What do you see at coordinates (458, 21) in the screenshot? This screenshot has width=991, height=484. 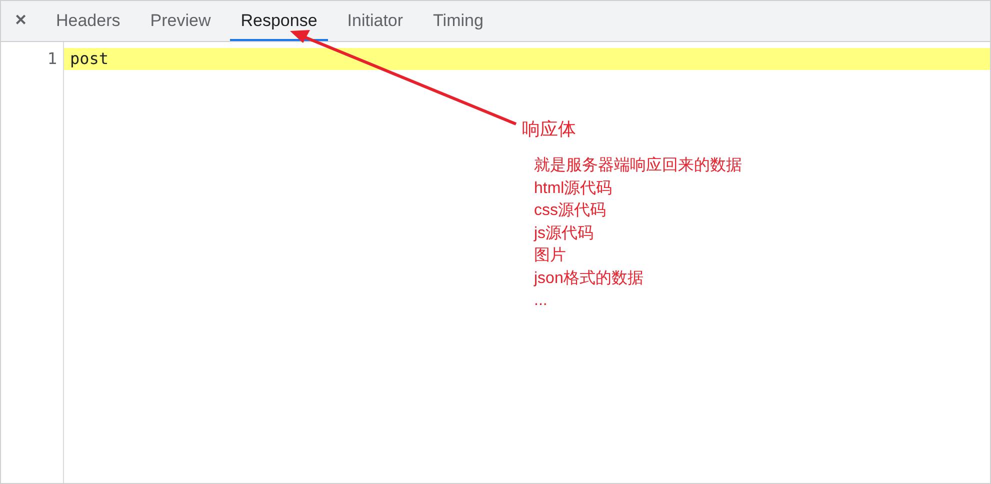 I see `tab: Timing` at bounding box center [458, 21].